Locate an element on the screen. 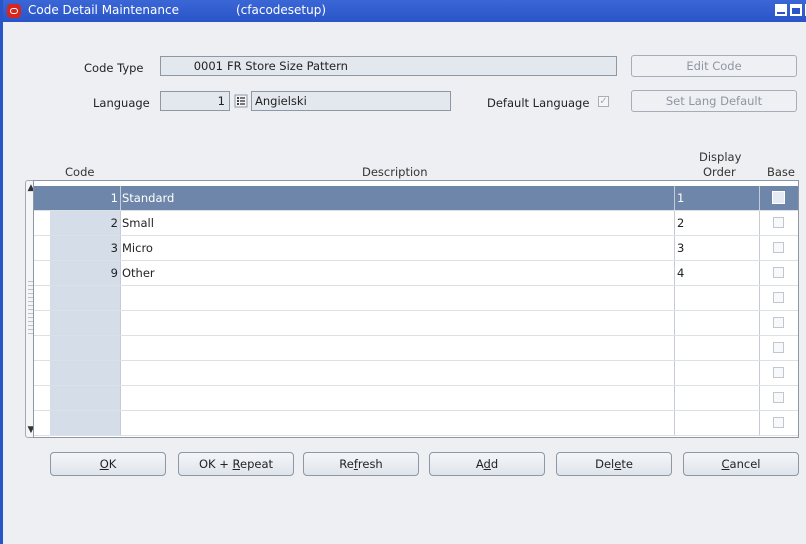 This screenshot has width=806, height=544. ok-repeat-button: OK + Repeat is located at coordinates (236, 464).